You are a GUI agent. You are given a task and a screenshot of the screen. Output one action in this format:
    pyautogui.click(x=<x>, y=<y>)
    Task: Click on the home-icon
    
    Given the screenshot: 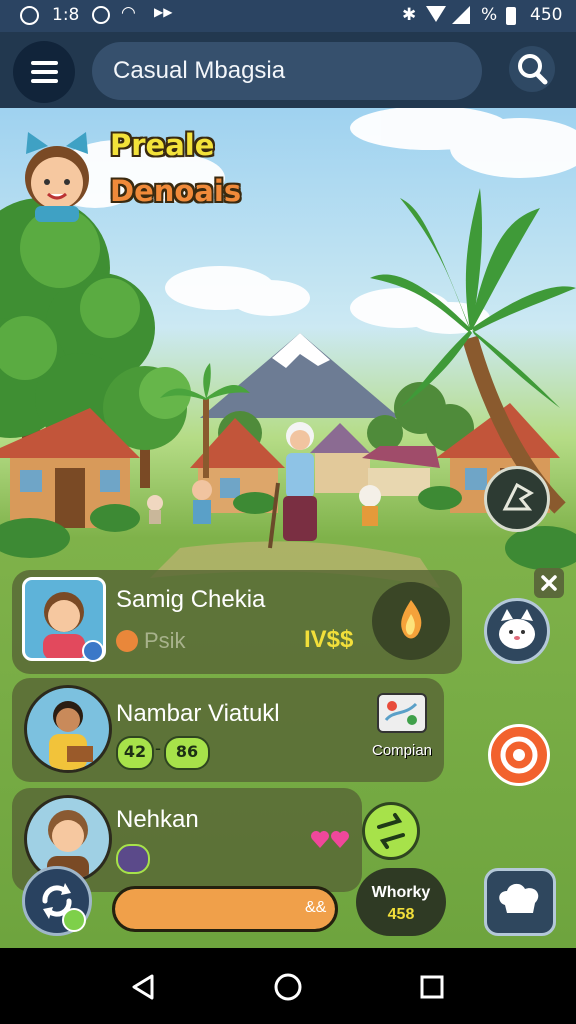 What is the action you would take?
    pyautogui.click(x=288, y=987)
    